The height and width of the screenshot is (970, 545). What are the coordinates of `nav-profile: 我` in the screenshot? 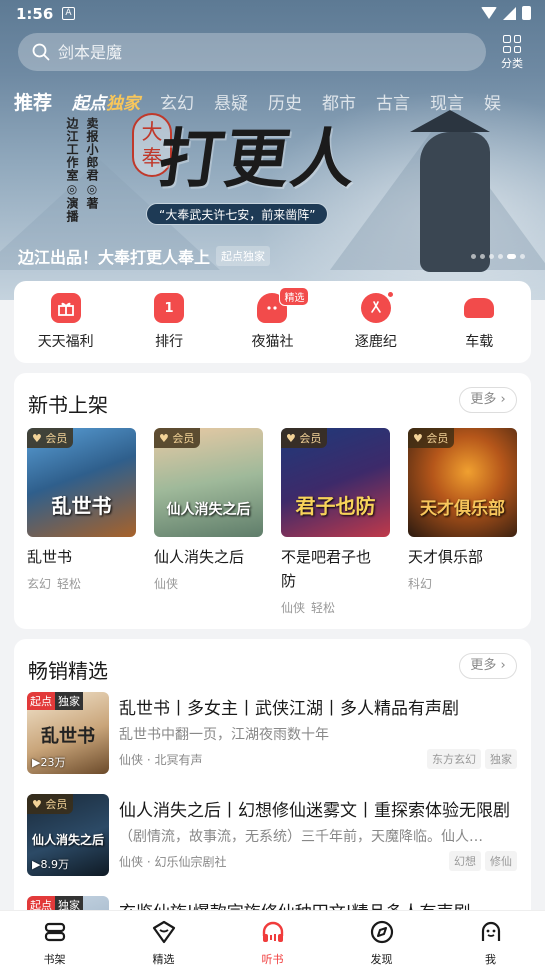 It's located at (491, 943).